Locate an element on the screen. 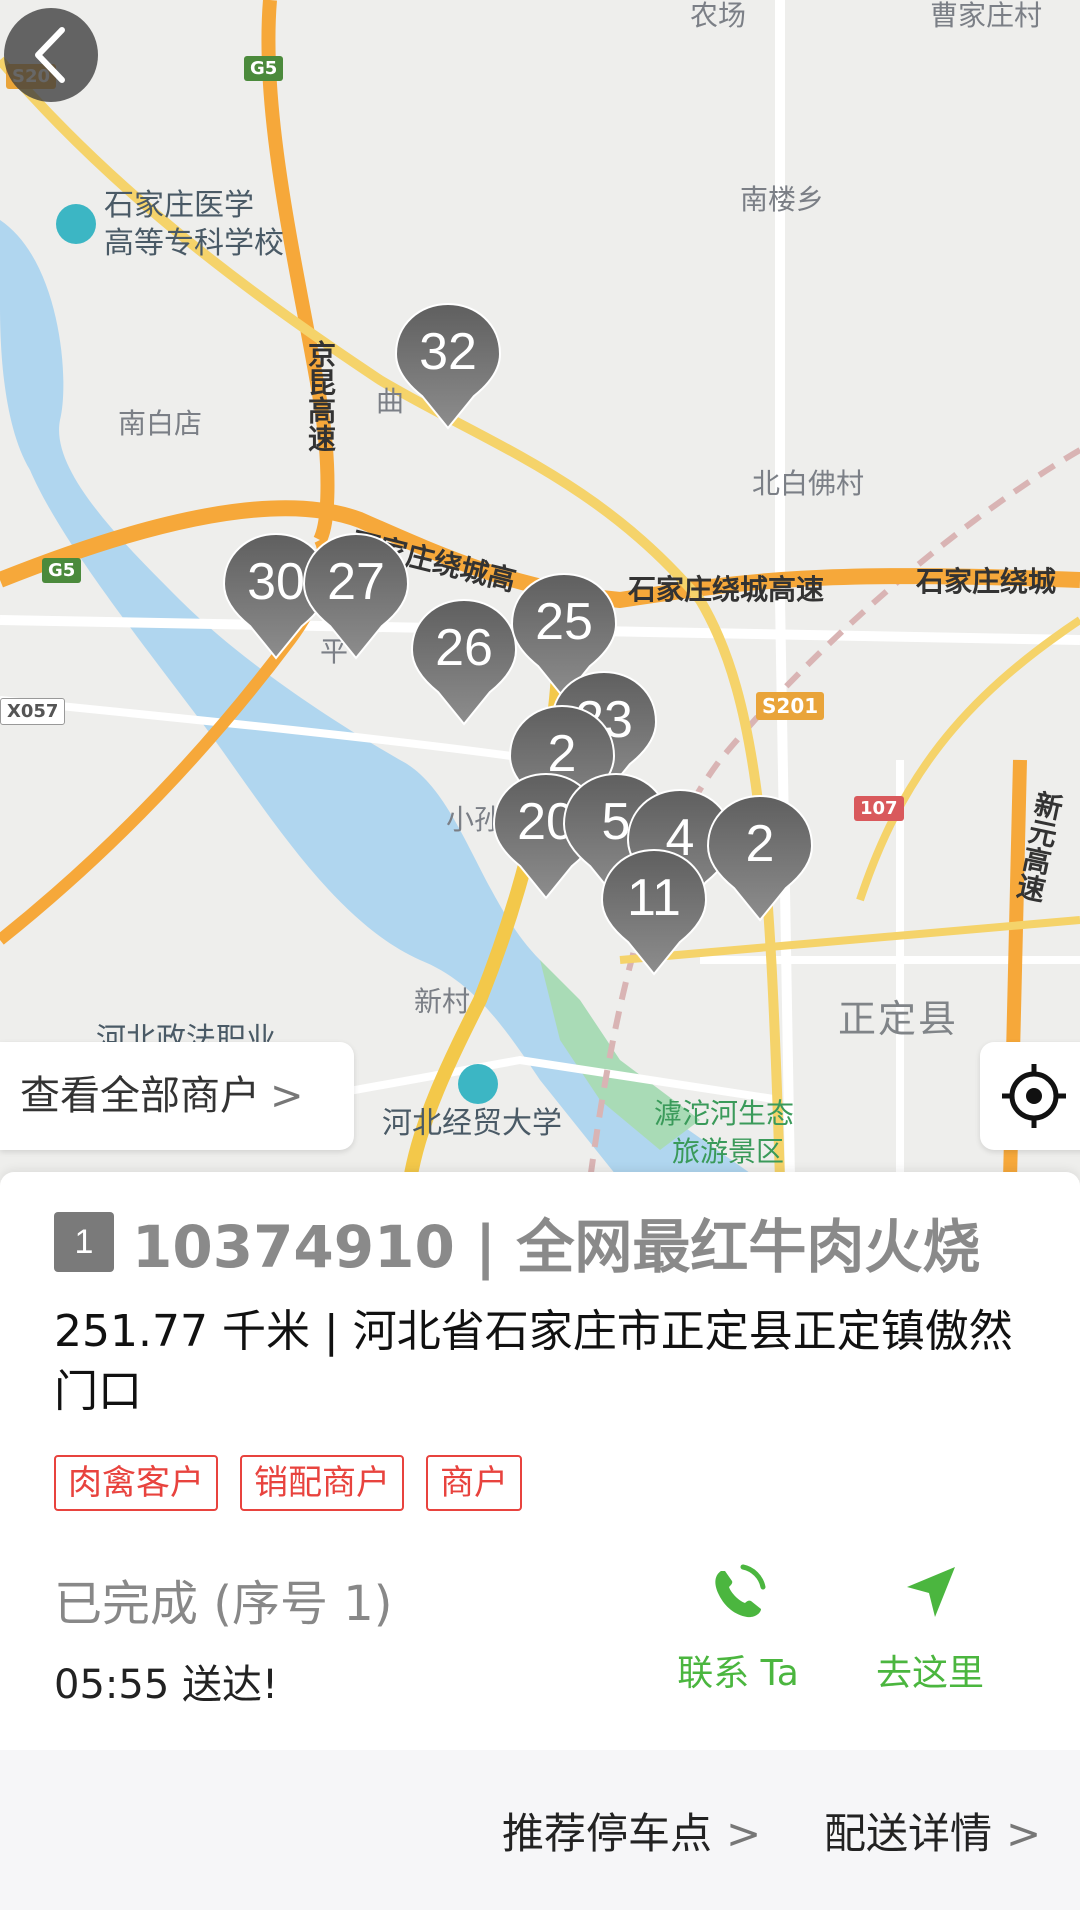 The height and width of the screenshot is (1920, 1080). map-label: 正定县 is located at coordinates (898, 1019).